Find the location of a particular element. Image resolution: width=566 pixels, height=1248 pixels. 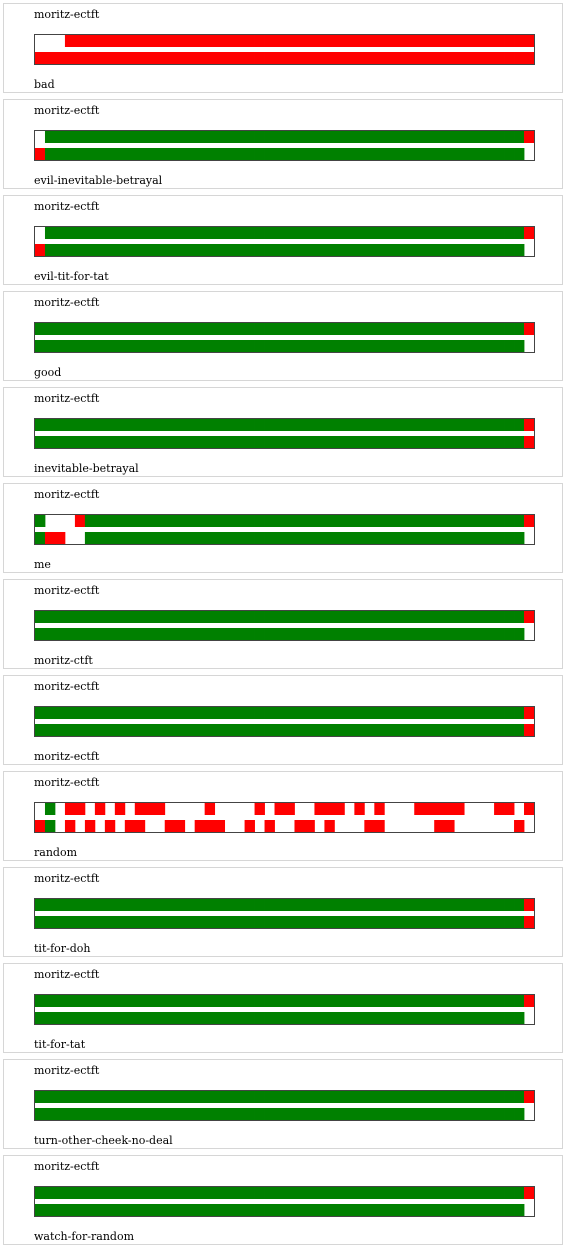

match-panel-12: moritz-ectft watch-for-random is located at coordinates (283, 1200).